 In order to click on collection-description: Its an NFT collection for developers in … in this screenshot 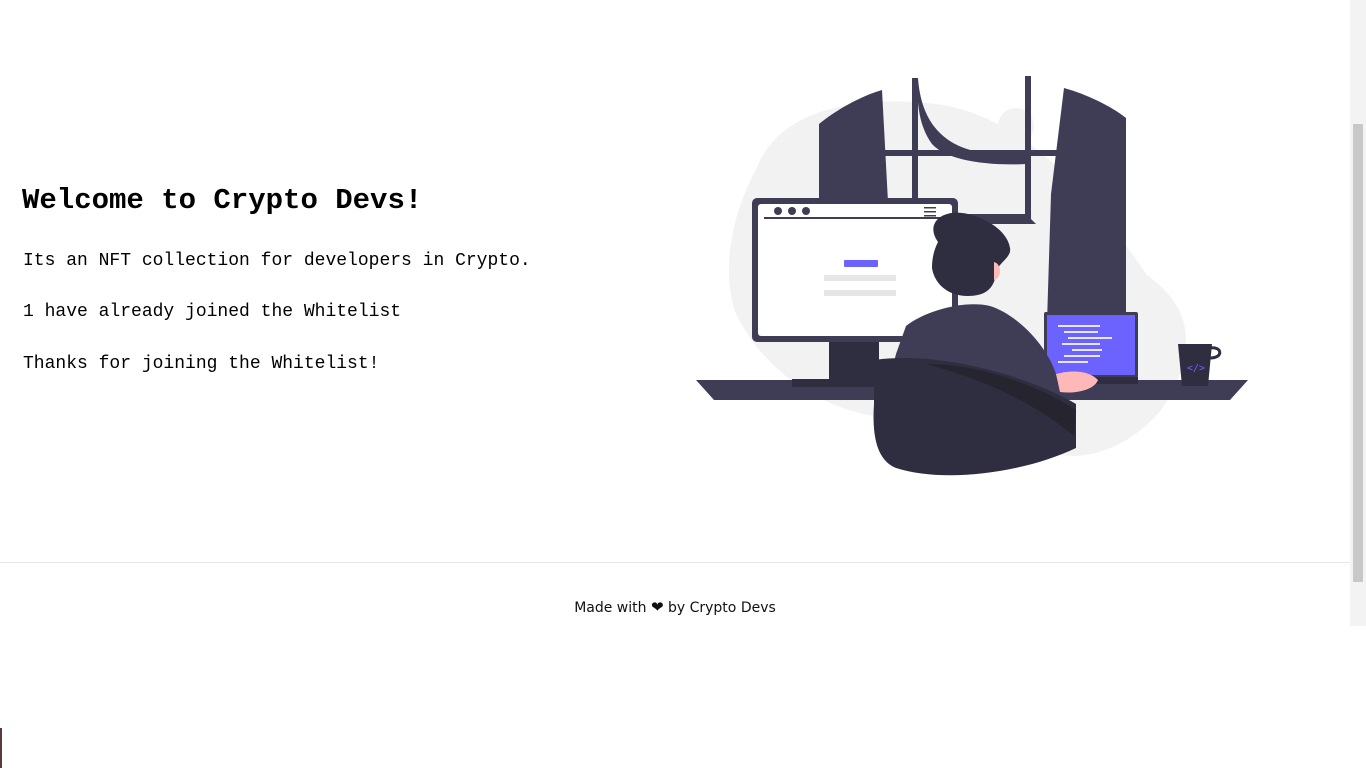, I will do `click(277, 261)`.